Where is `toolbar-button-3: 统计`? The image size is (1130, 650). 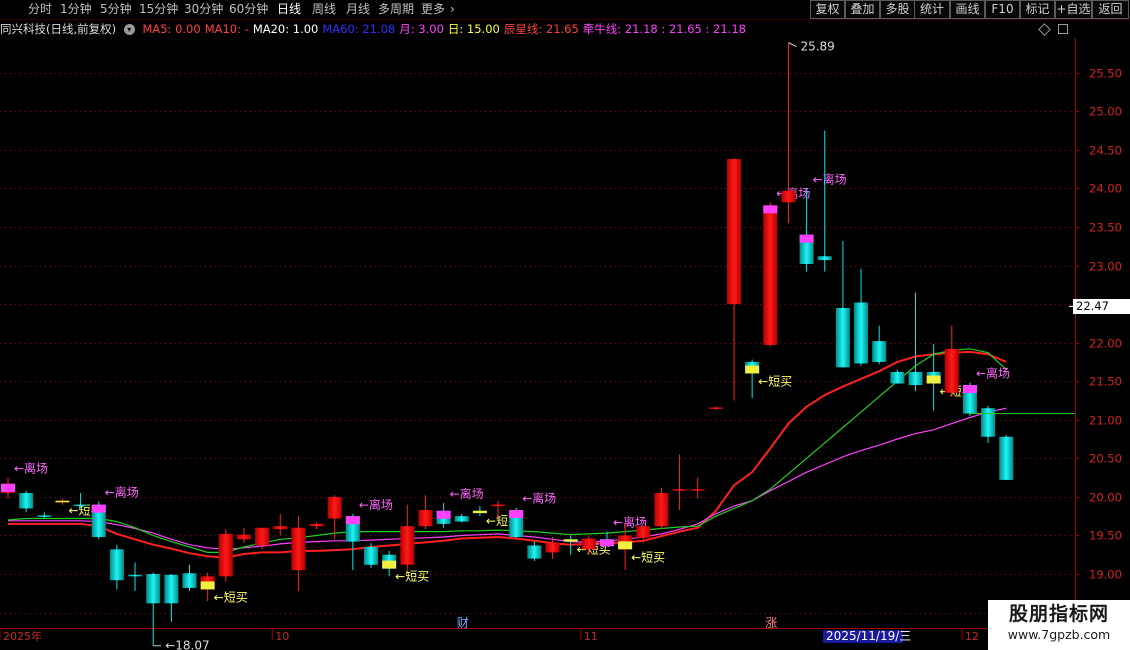
toolbar-button-3: 统计 is located at coordinates (932, 9).